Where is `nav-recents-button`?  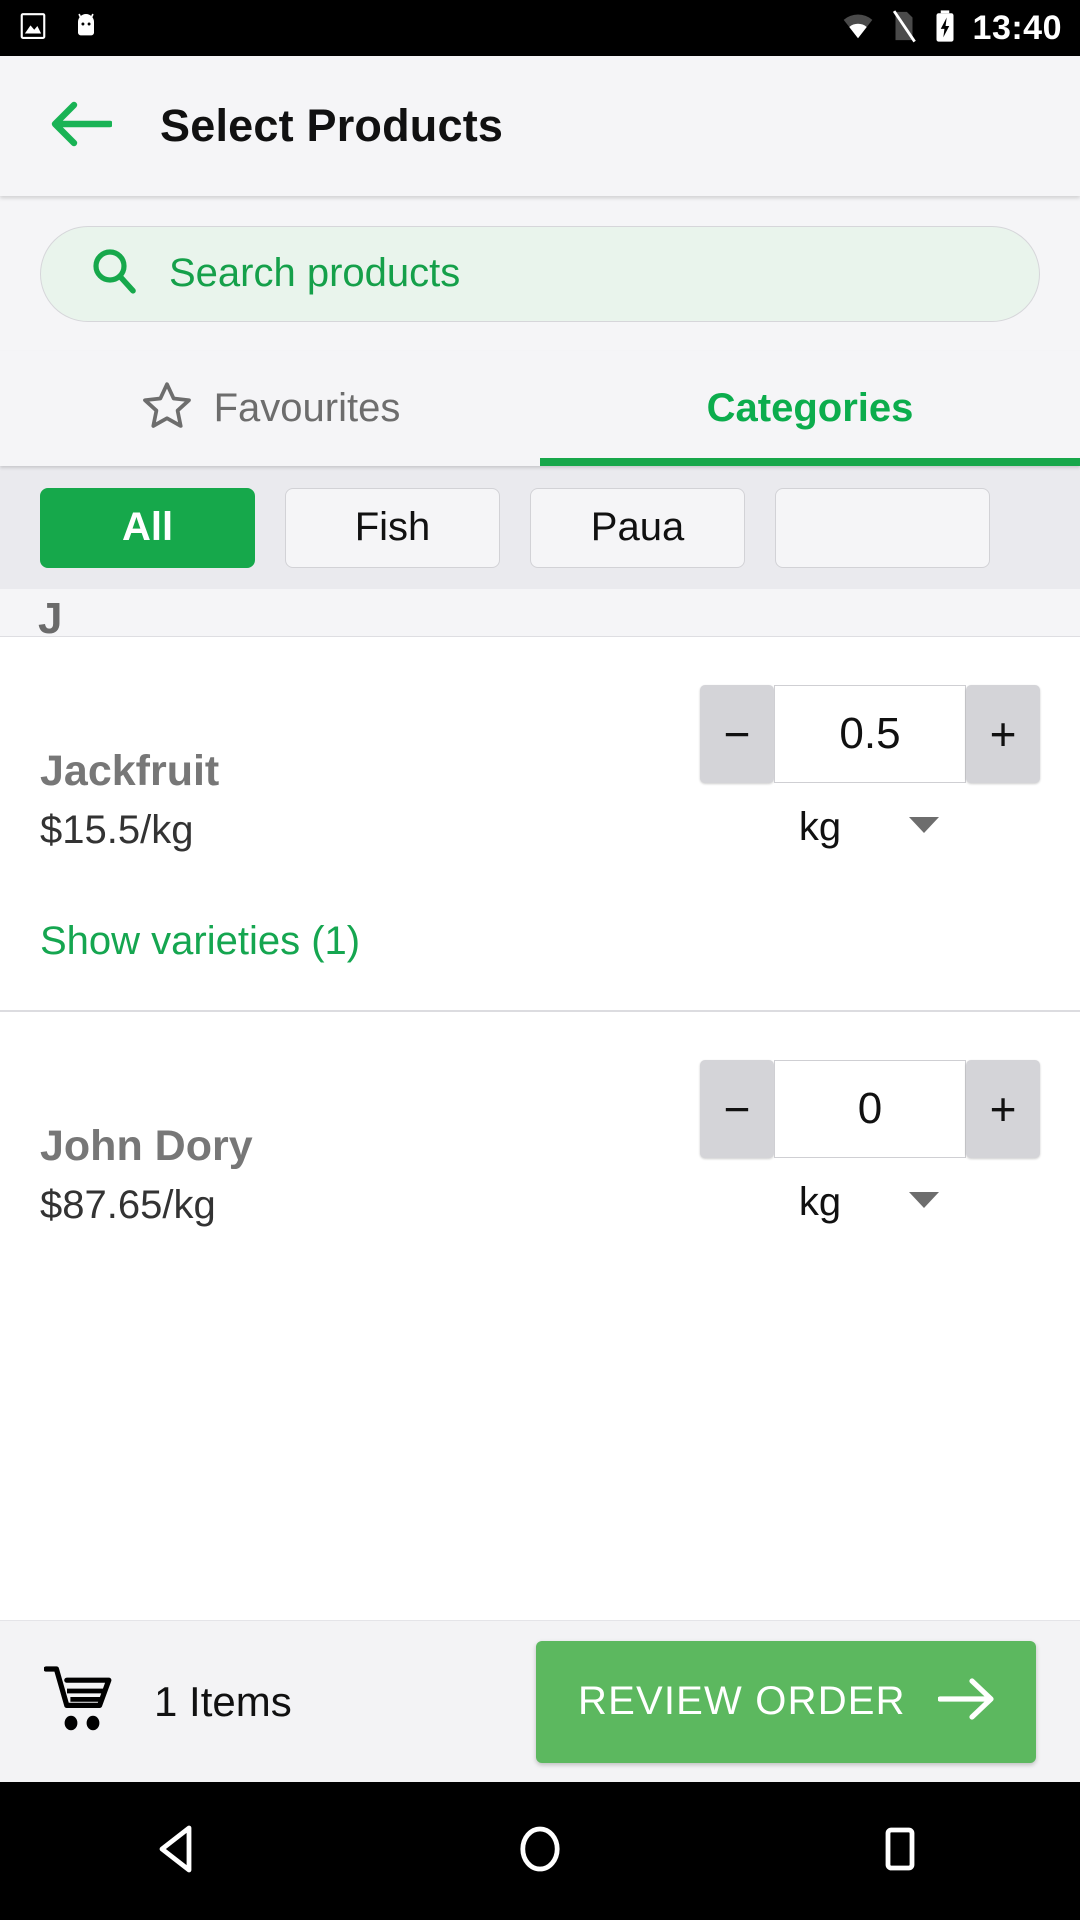
nav-recents-button is located at coordinates (900, 1851).